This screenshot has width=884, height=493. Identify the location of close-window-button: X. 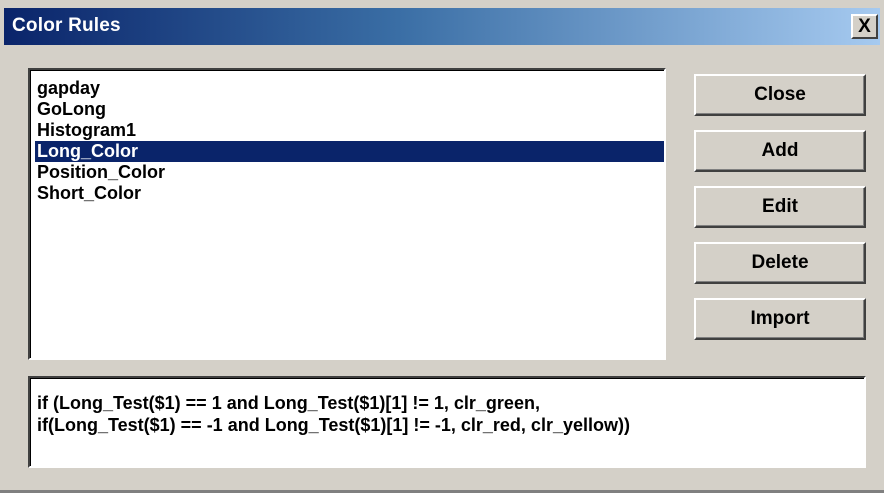
(864, 26).